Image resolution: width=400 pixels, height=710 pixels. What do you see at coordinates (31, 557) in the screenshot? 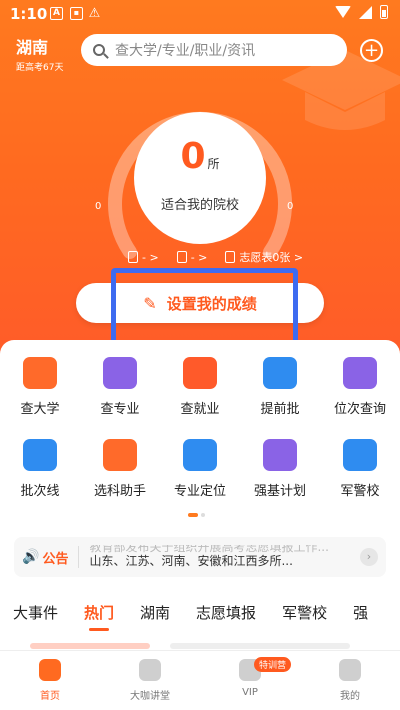
I see `speaker-icon: 🔊` at bounding box center [31, 557].